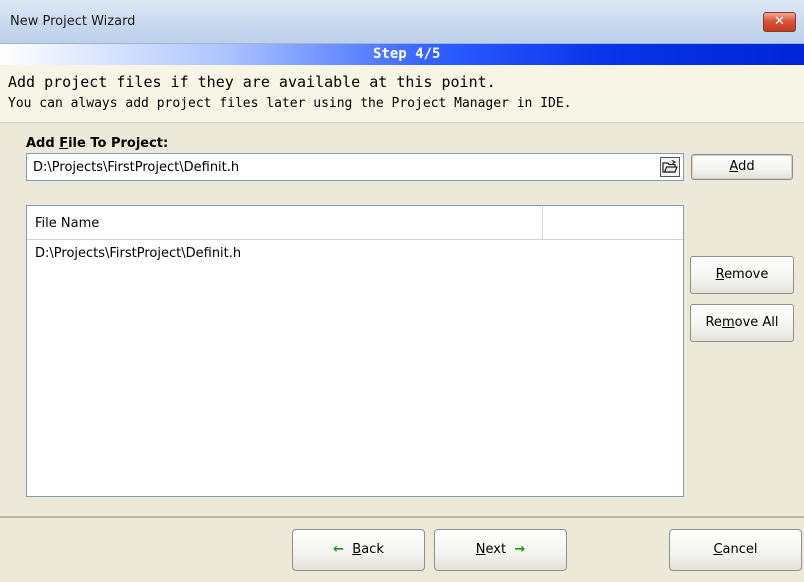  I want to click on close-button: ✕, so click(779, 22).